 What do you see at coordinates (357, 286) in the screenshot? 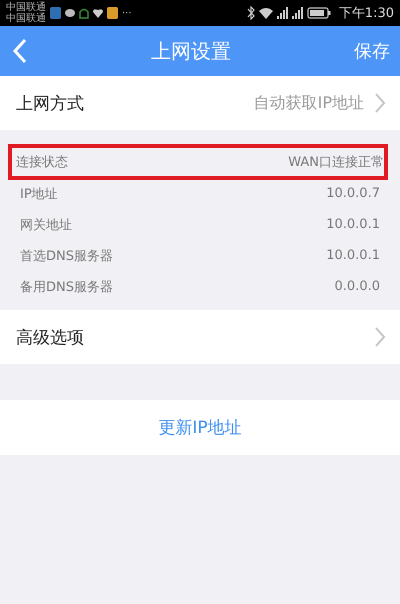
I see `info-value: 0.0.0.0` at bounding box center [357, 286].